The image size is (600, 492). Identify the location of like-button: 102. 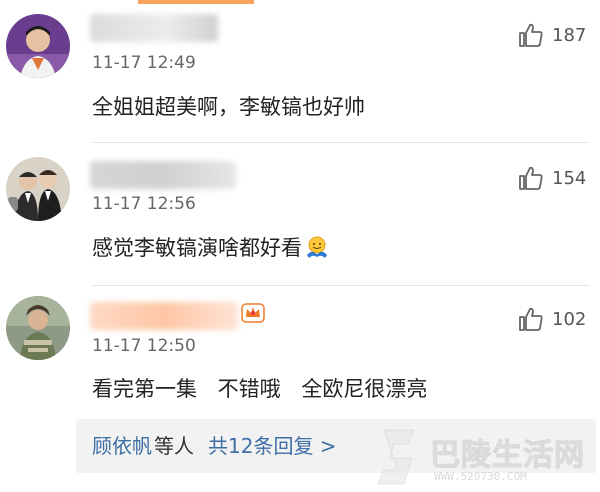
(552, 319).